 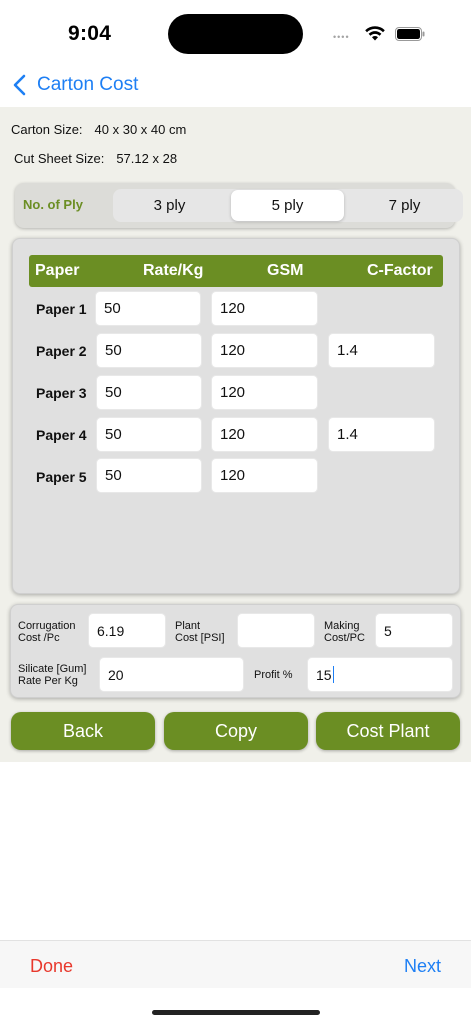 What do you see at coordinates (344, 638) in the screenshot?
I see `making-label-line2: Cost/PC` at bounding box center [344, 638].